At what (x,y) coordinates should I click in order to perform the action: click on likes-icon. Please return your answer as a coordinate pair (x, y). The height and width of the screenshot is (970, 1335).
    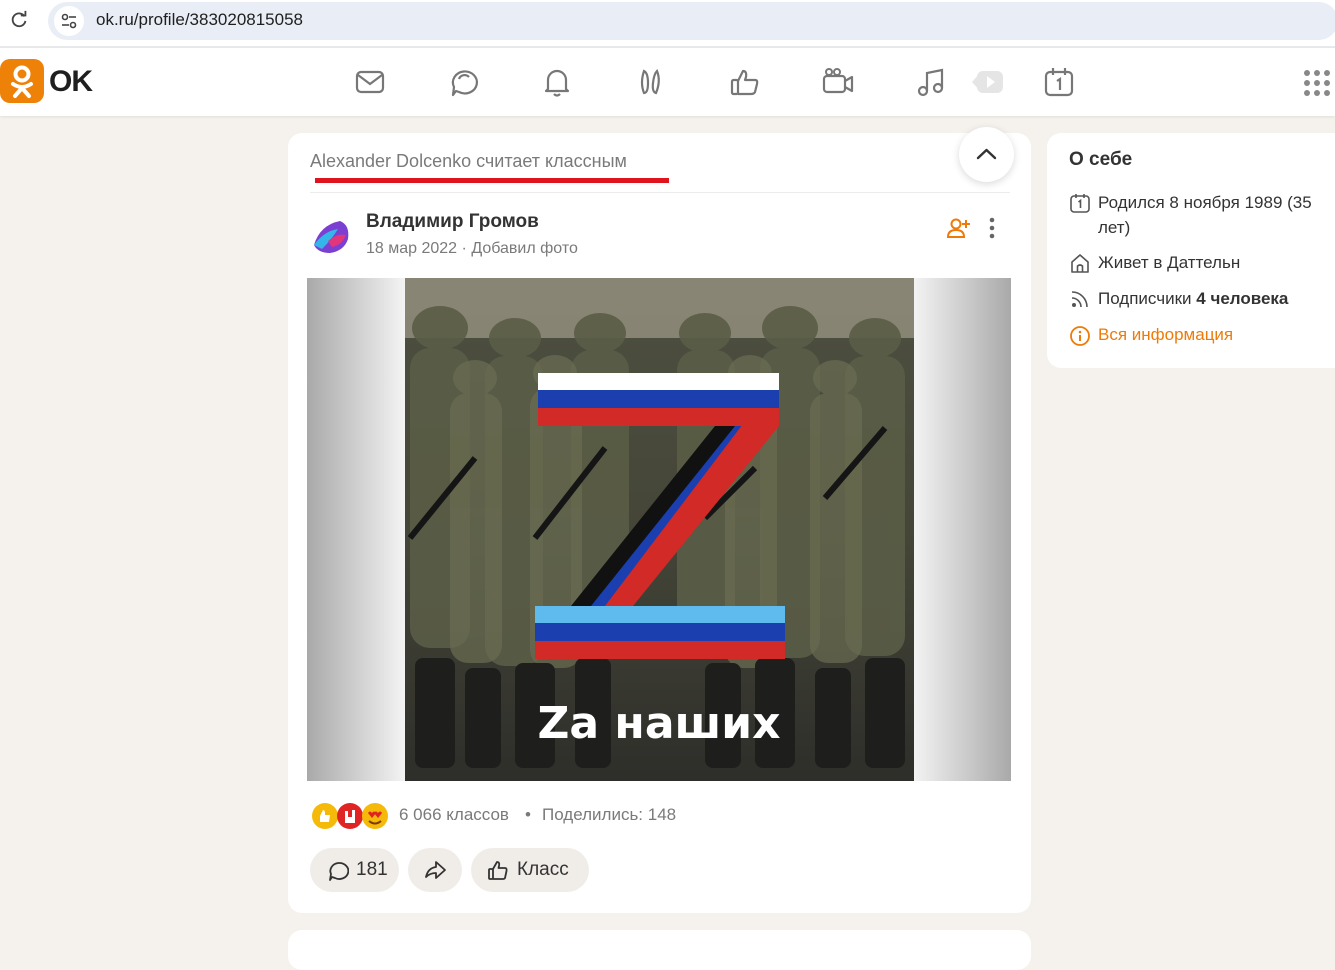
    Looking at the image, I should click on (745, 82).